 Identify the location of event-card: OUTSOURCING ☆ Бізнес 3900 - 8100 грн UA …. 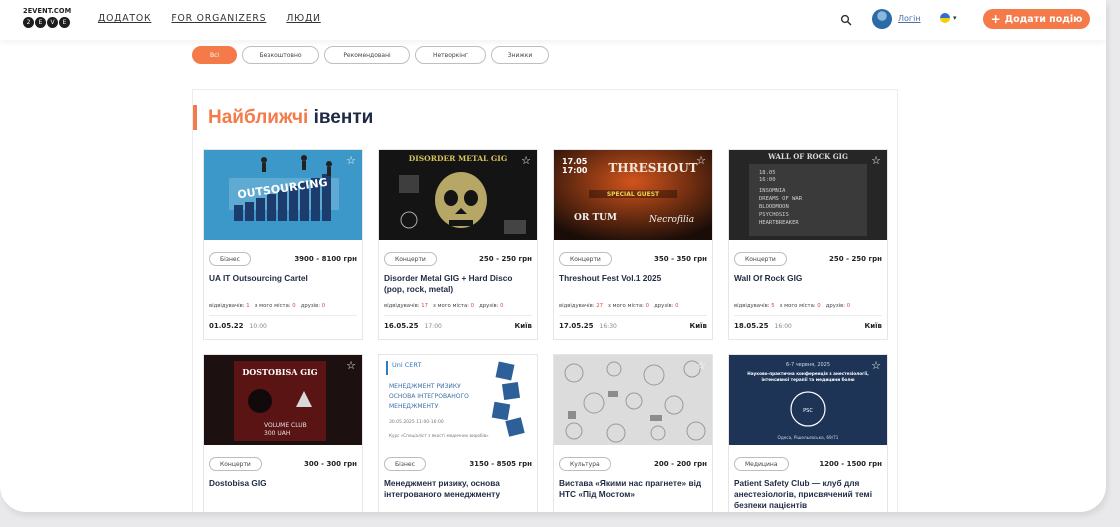
(283, 244).